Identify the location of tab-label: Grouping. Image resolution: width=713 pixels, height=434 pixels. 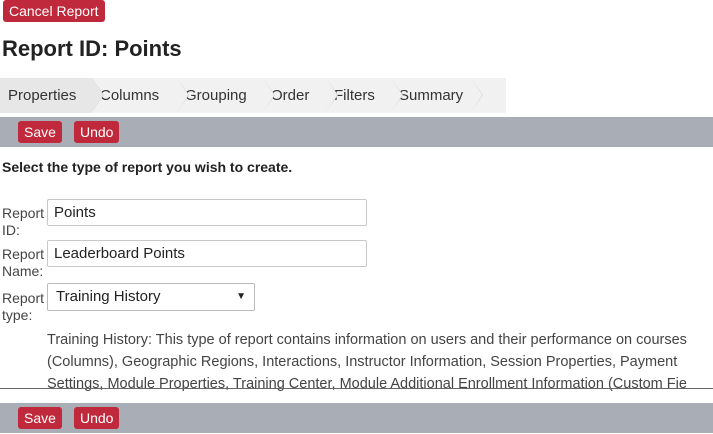
(216, 95).